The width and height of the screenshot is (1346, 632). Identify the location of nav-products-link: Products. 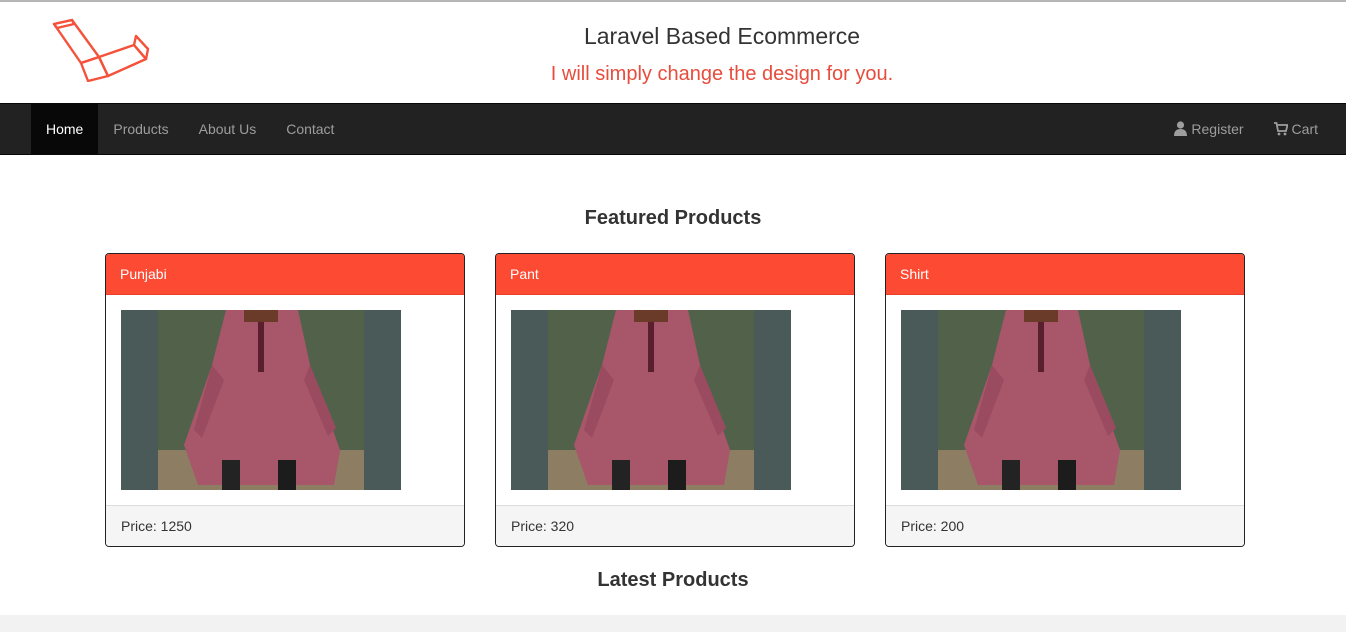
(140, 129).